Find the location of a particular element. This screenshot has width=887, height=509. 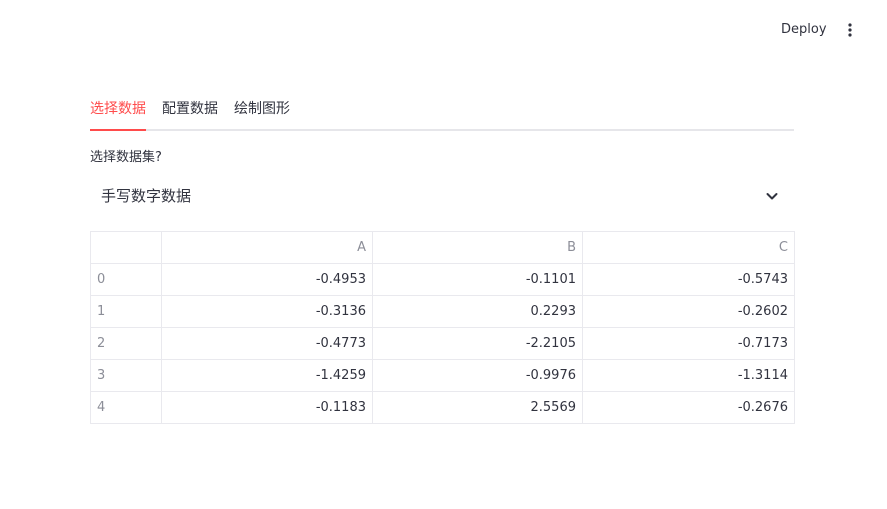

table-cell: -0.9976 is located at coordinates (477, 375).